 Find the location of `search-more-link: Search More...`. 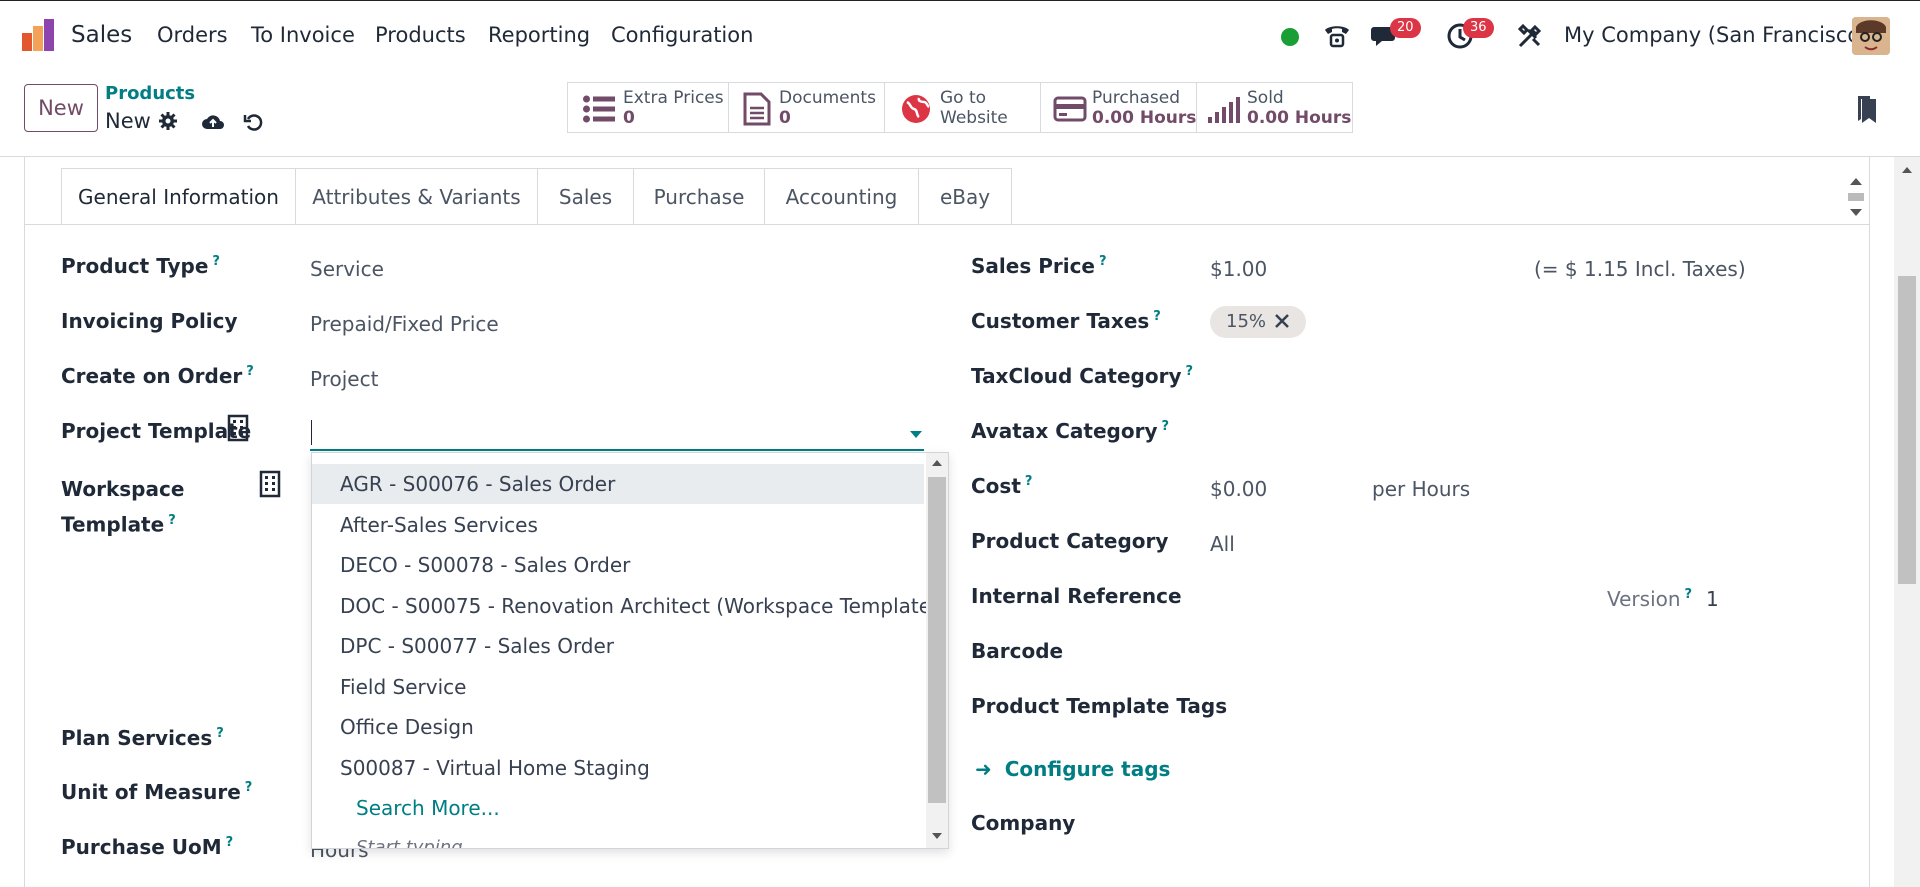

search-more-link: Search More... is located at coordinates (618, 808).